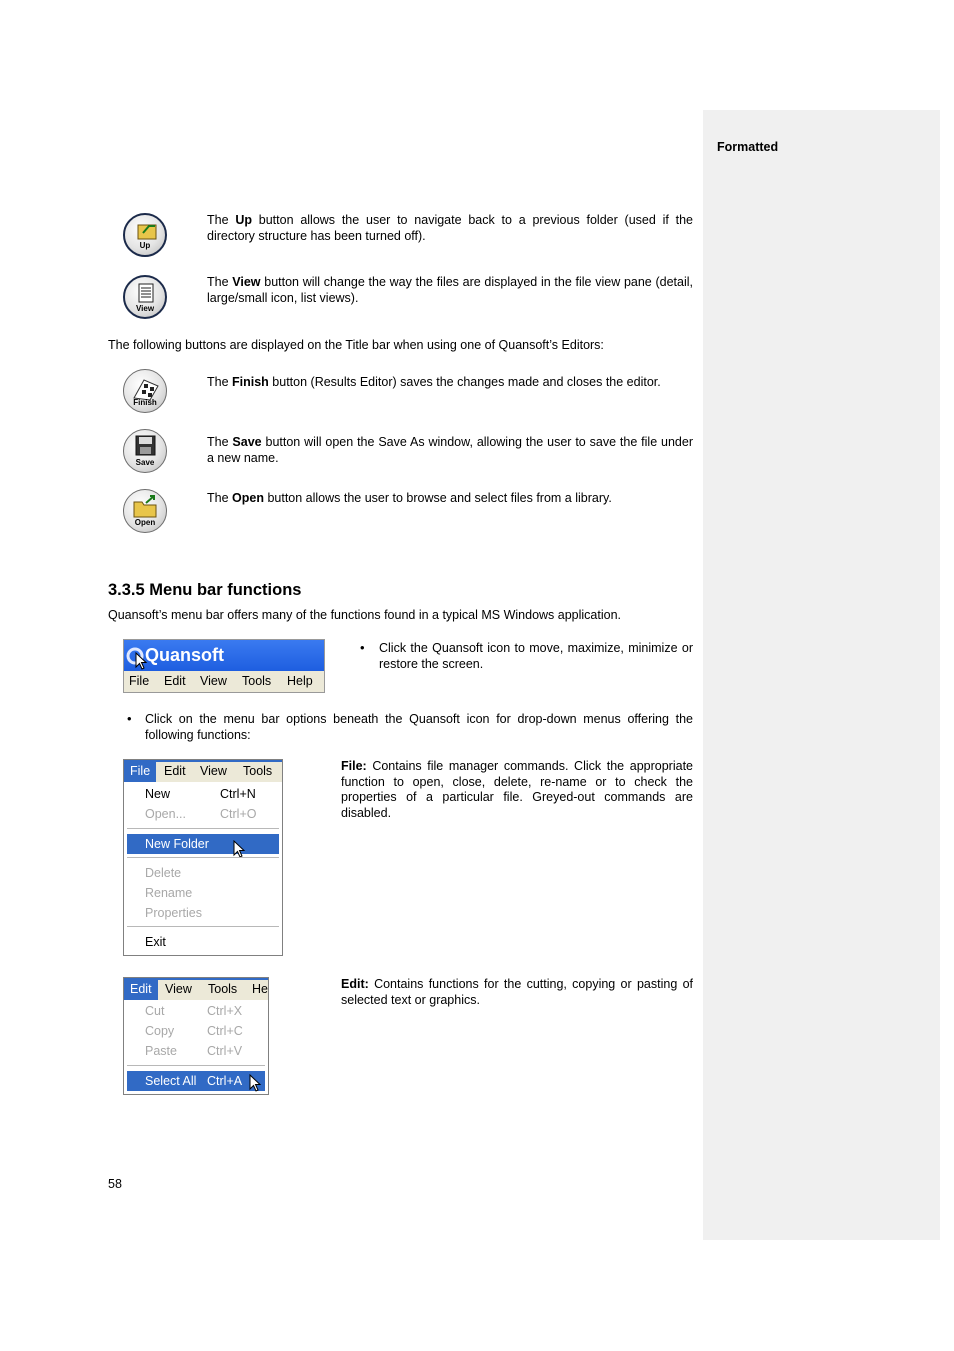 The width and height of the screenshot is (954, 1351). I want to click on open-icon-label: Open, so click(145, 522).